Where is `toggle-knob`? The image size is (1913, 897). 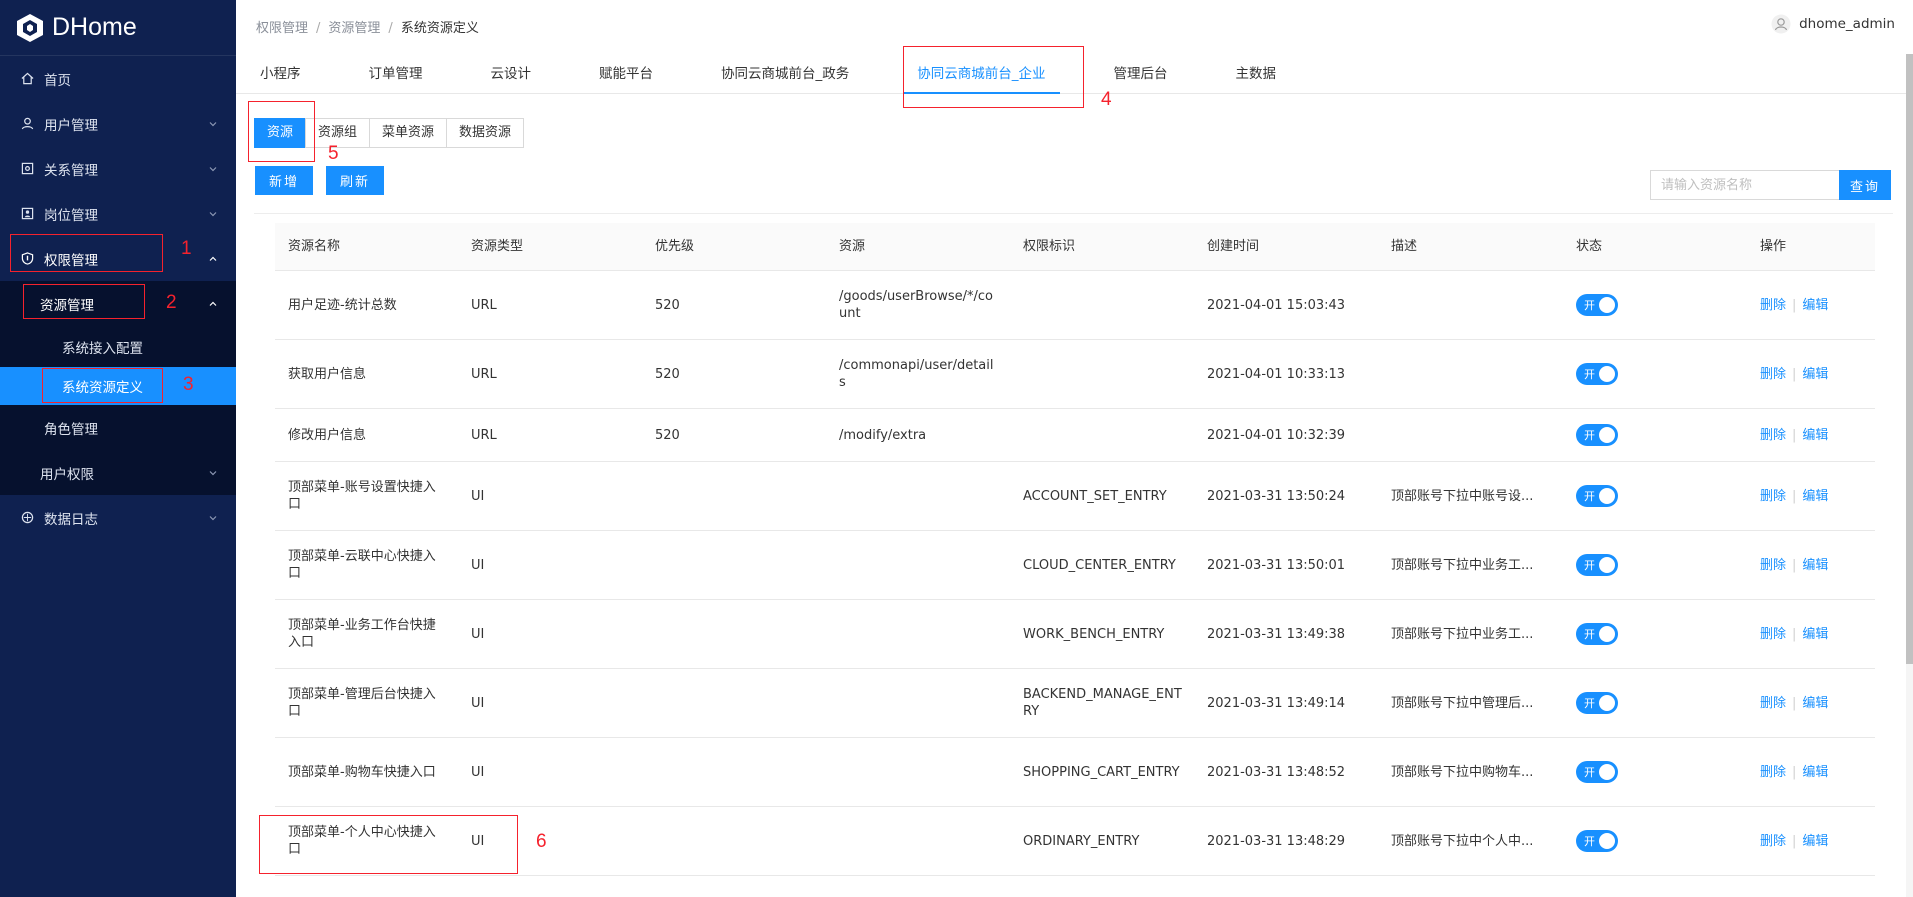 toggle-knob is located at coordinates (1607, 565).